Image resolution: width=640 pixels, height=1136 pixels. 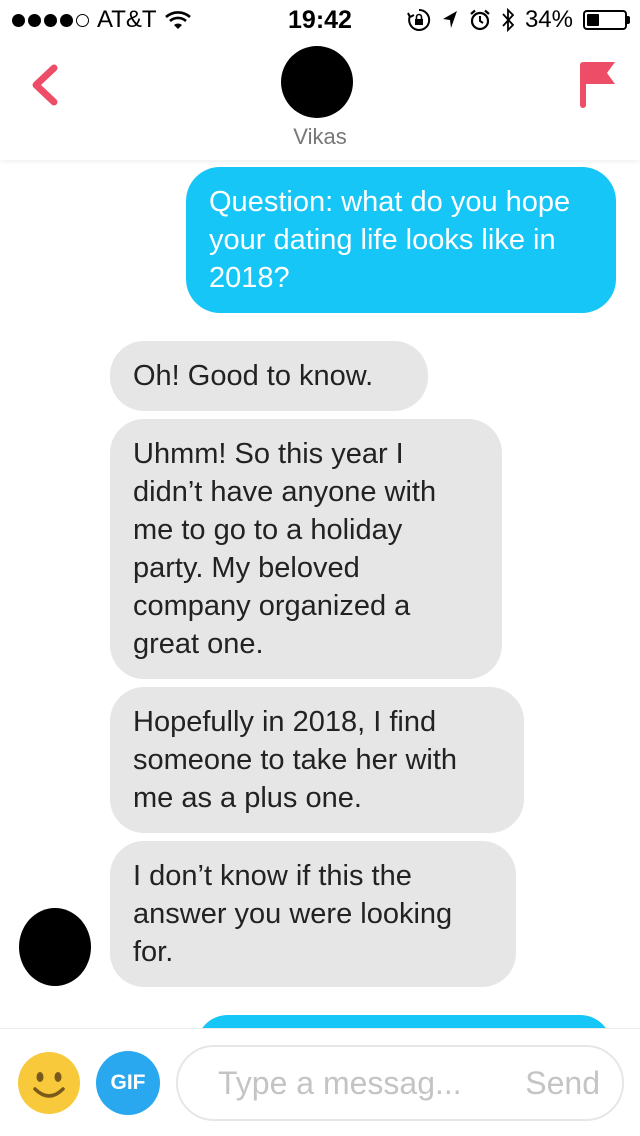 I want to click on message-input: Type a messag... Send, so click(x=400, y=1083).